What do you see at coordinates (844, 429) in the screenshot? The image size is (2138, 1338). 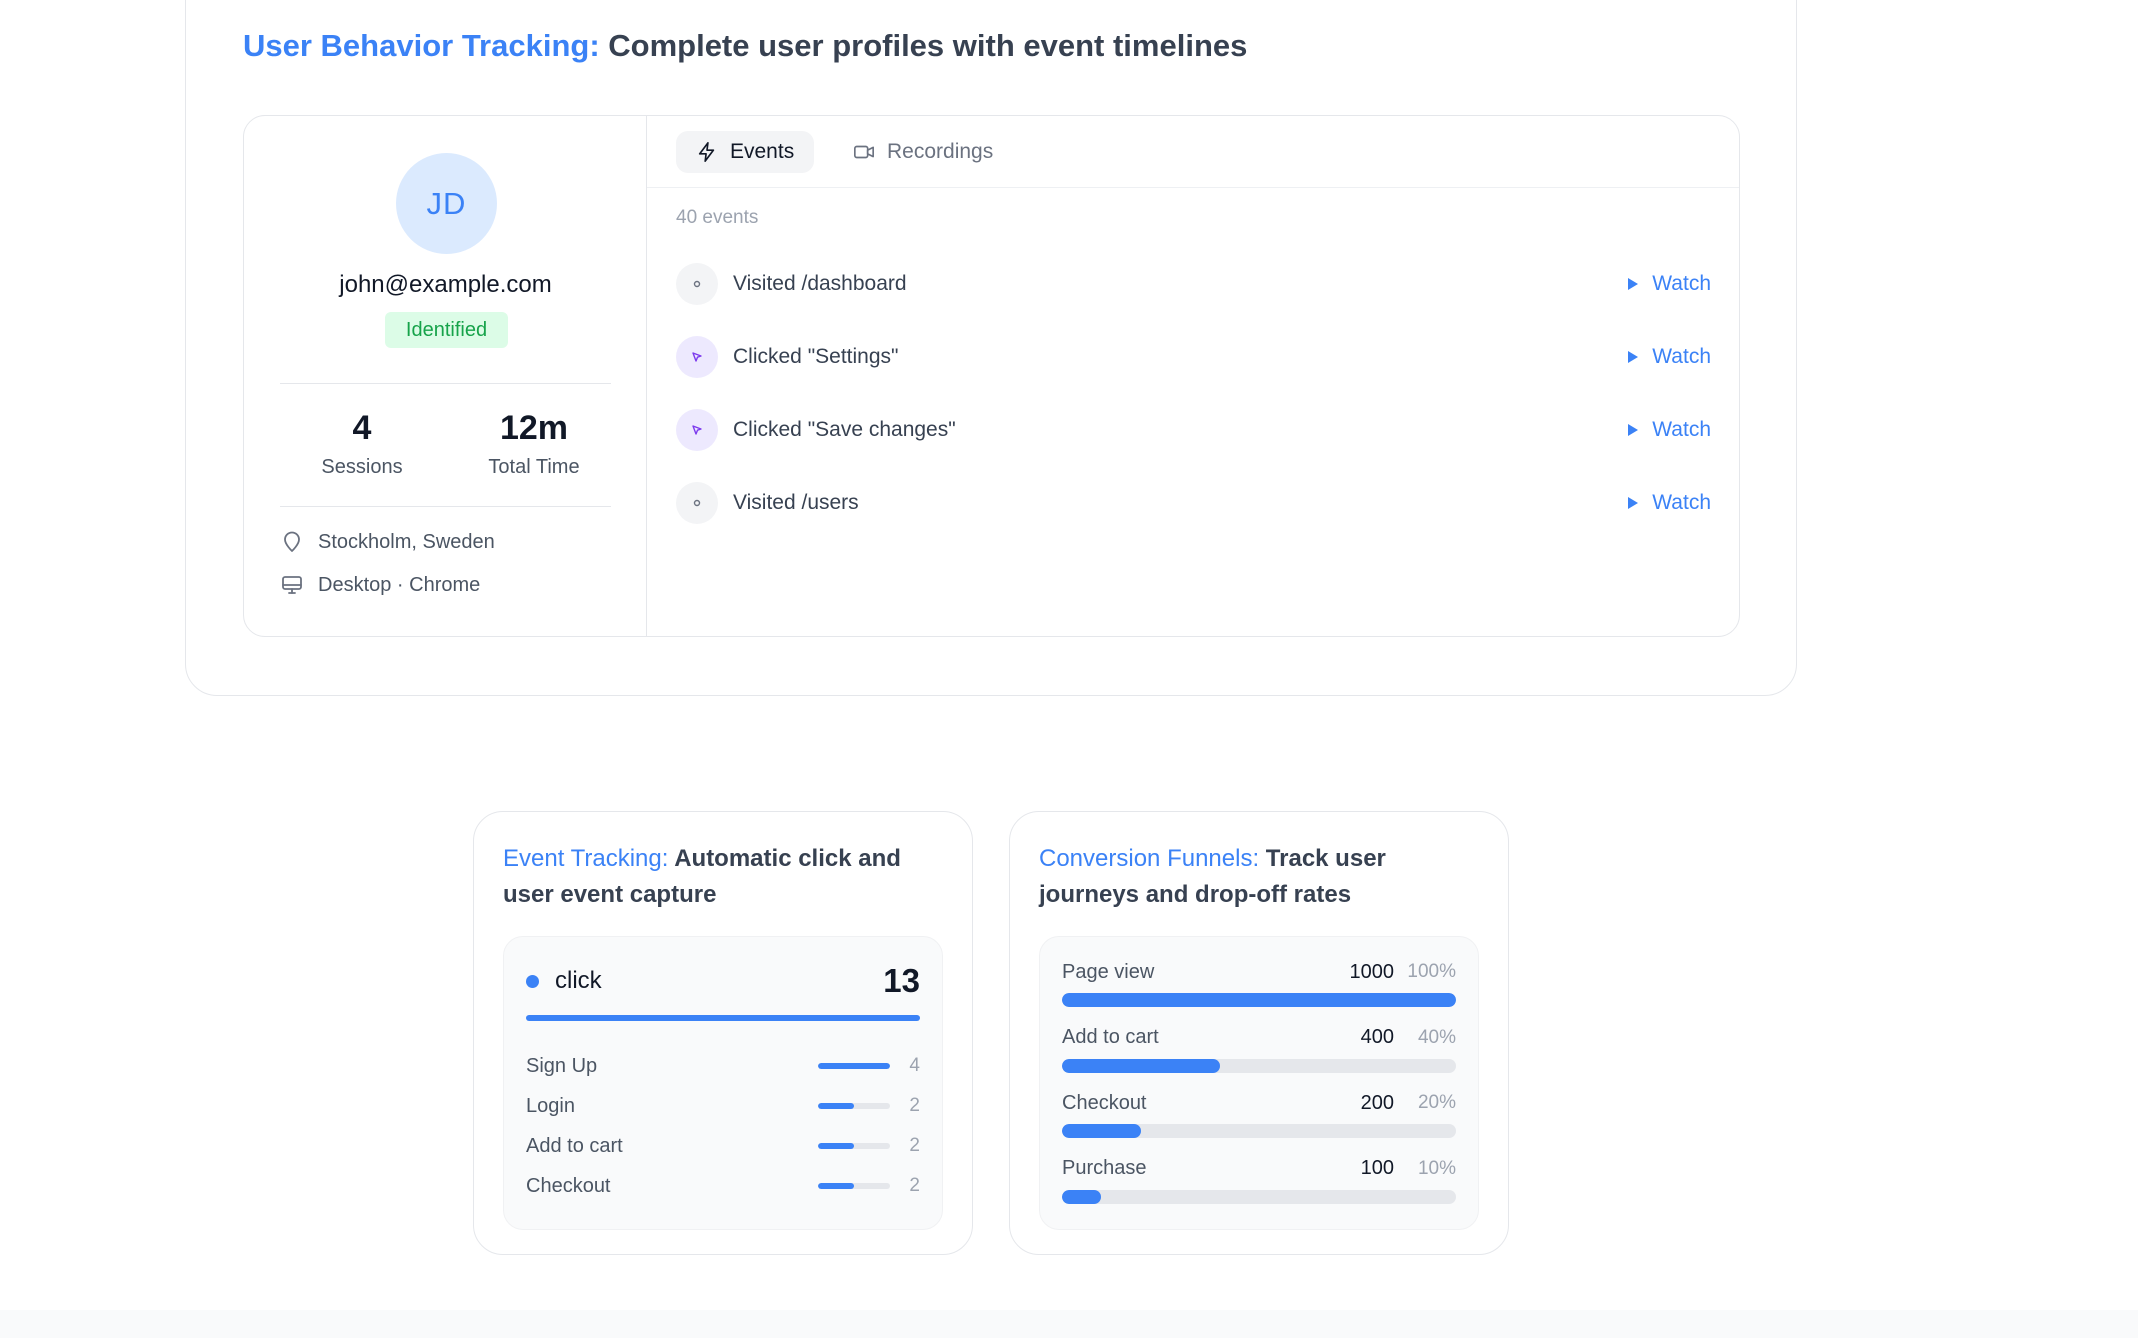 I see `event-label: Clicked "Save changes"` at bounding box center [844, 429].